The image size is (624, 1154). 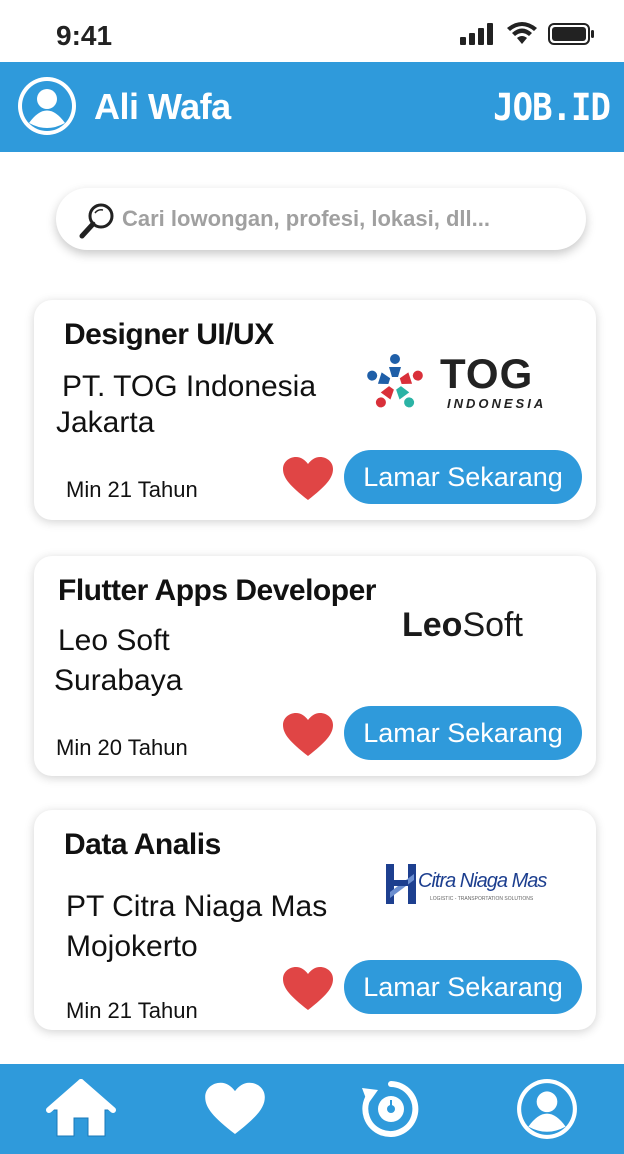 I want to click on company-logo-leosoft: LeoSoft, so click(x=482, y=628).